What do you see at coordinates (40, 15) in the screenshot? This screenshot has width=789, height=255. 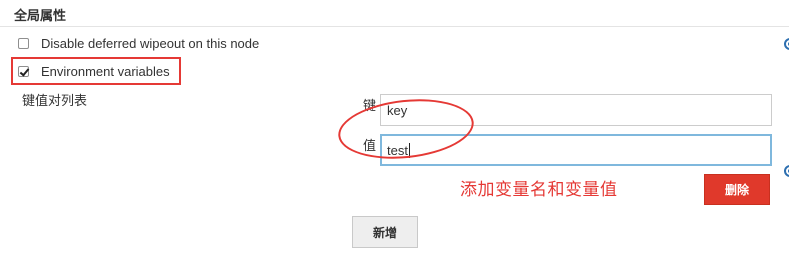 I see `section-title: 全局属性` at bounding box center [40, 15].